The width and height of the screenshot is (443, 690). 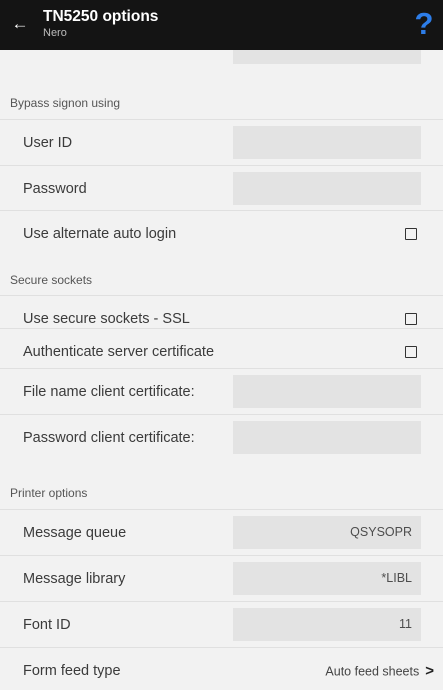 I want to click on client-cert-file-row: File name client certificate:, so click(x=221, y=391).